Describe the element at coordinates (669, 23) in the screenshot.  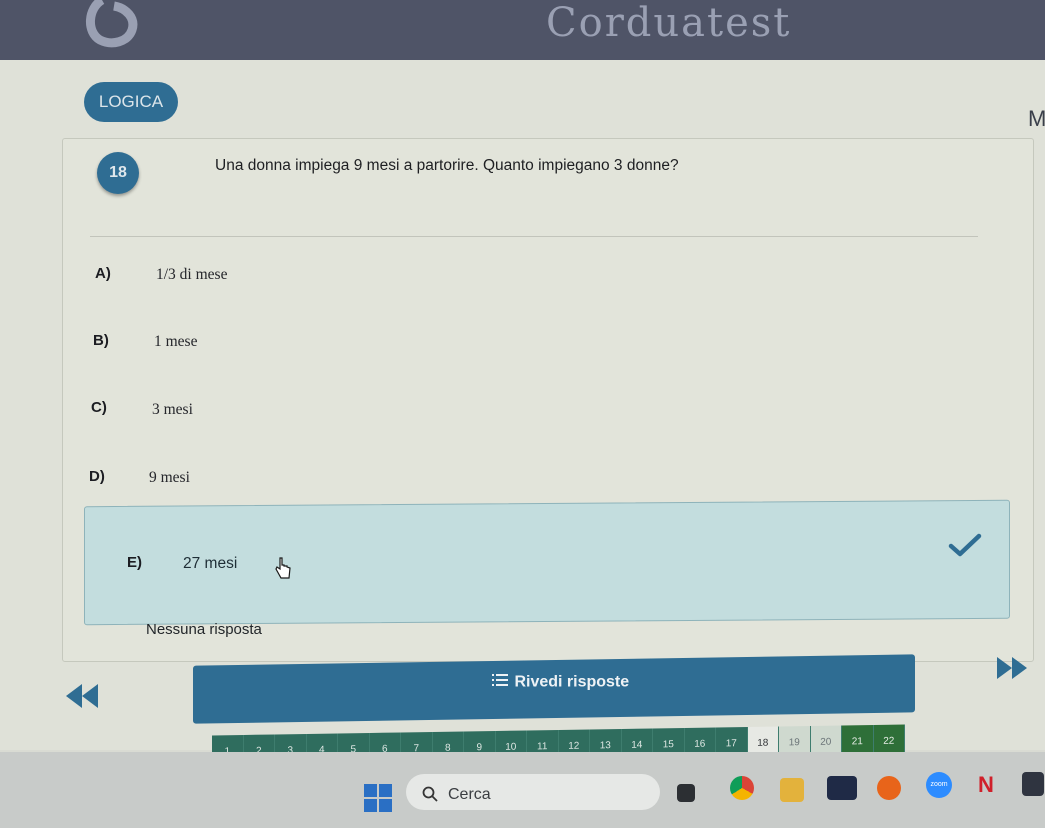
I see `brand-title: Corduatest` at that location.